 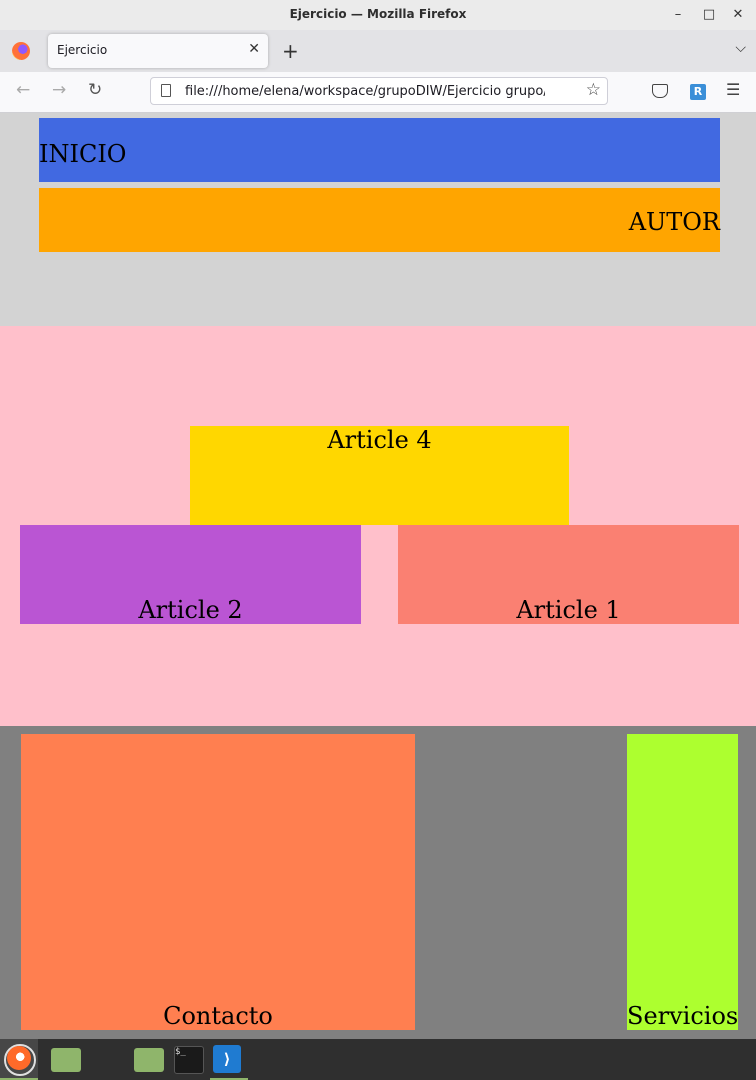 What do you see at coordinates (378, 1059) in the screenshot?
I see `taskbar: m $_ ⟩` at bounding box center [378, 1059].